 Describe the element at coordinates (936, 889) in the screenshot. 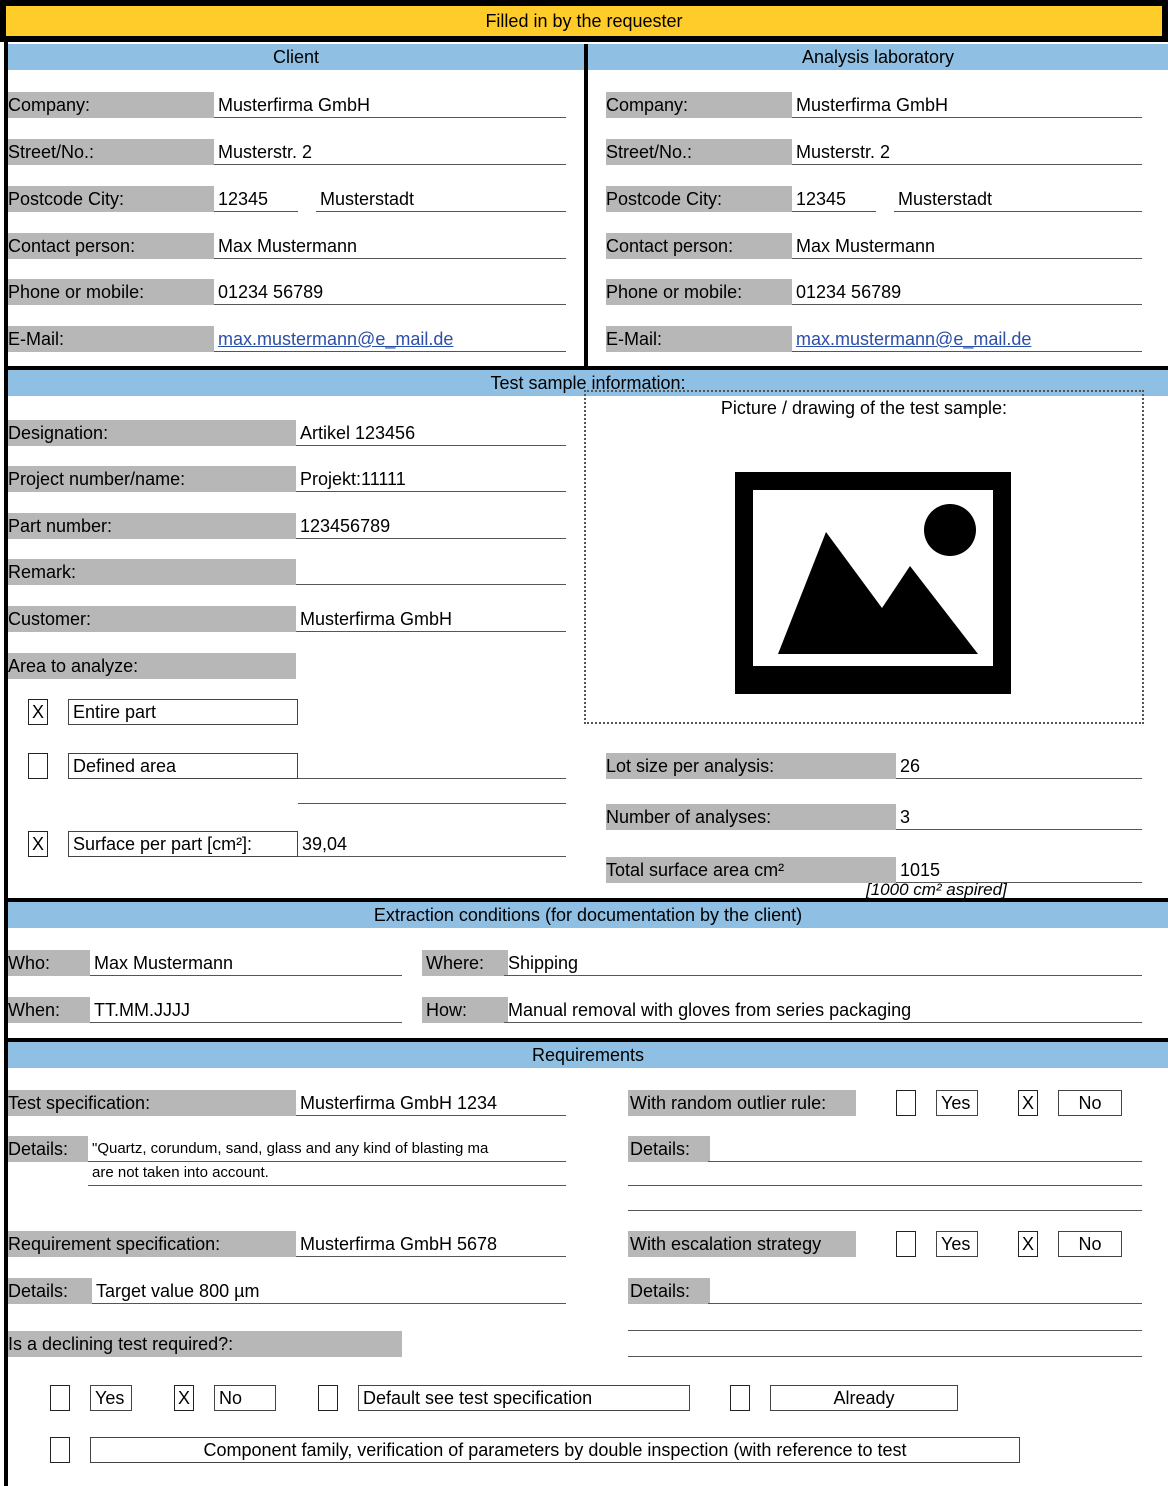

I see `aspired-note: [1000 cm² aspired]` at that location.